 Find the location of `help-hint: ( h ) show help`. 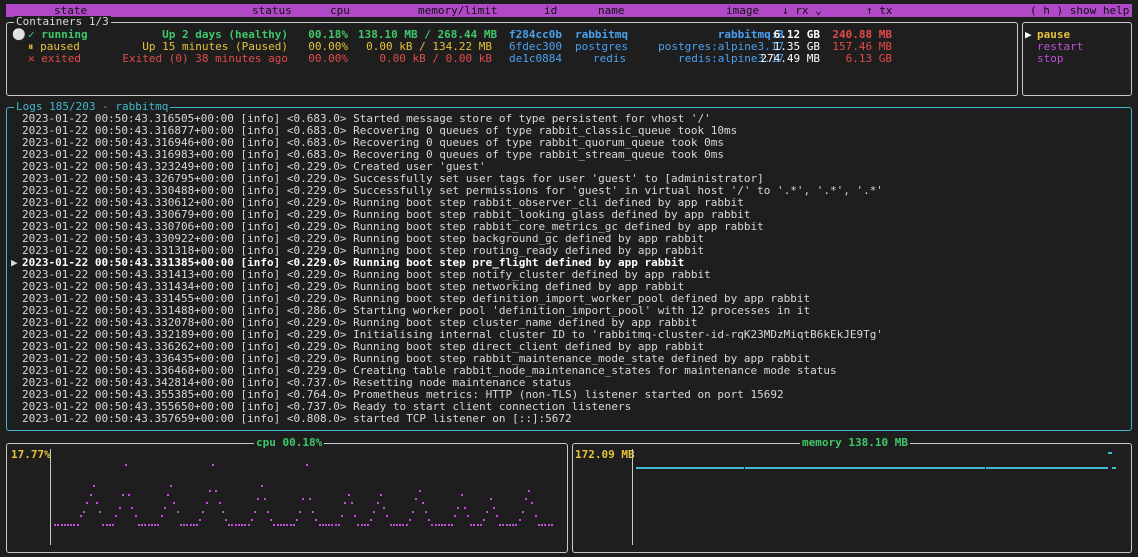

help-hint: ( h ) show help is located at coordinates (1079, 10).